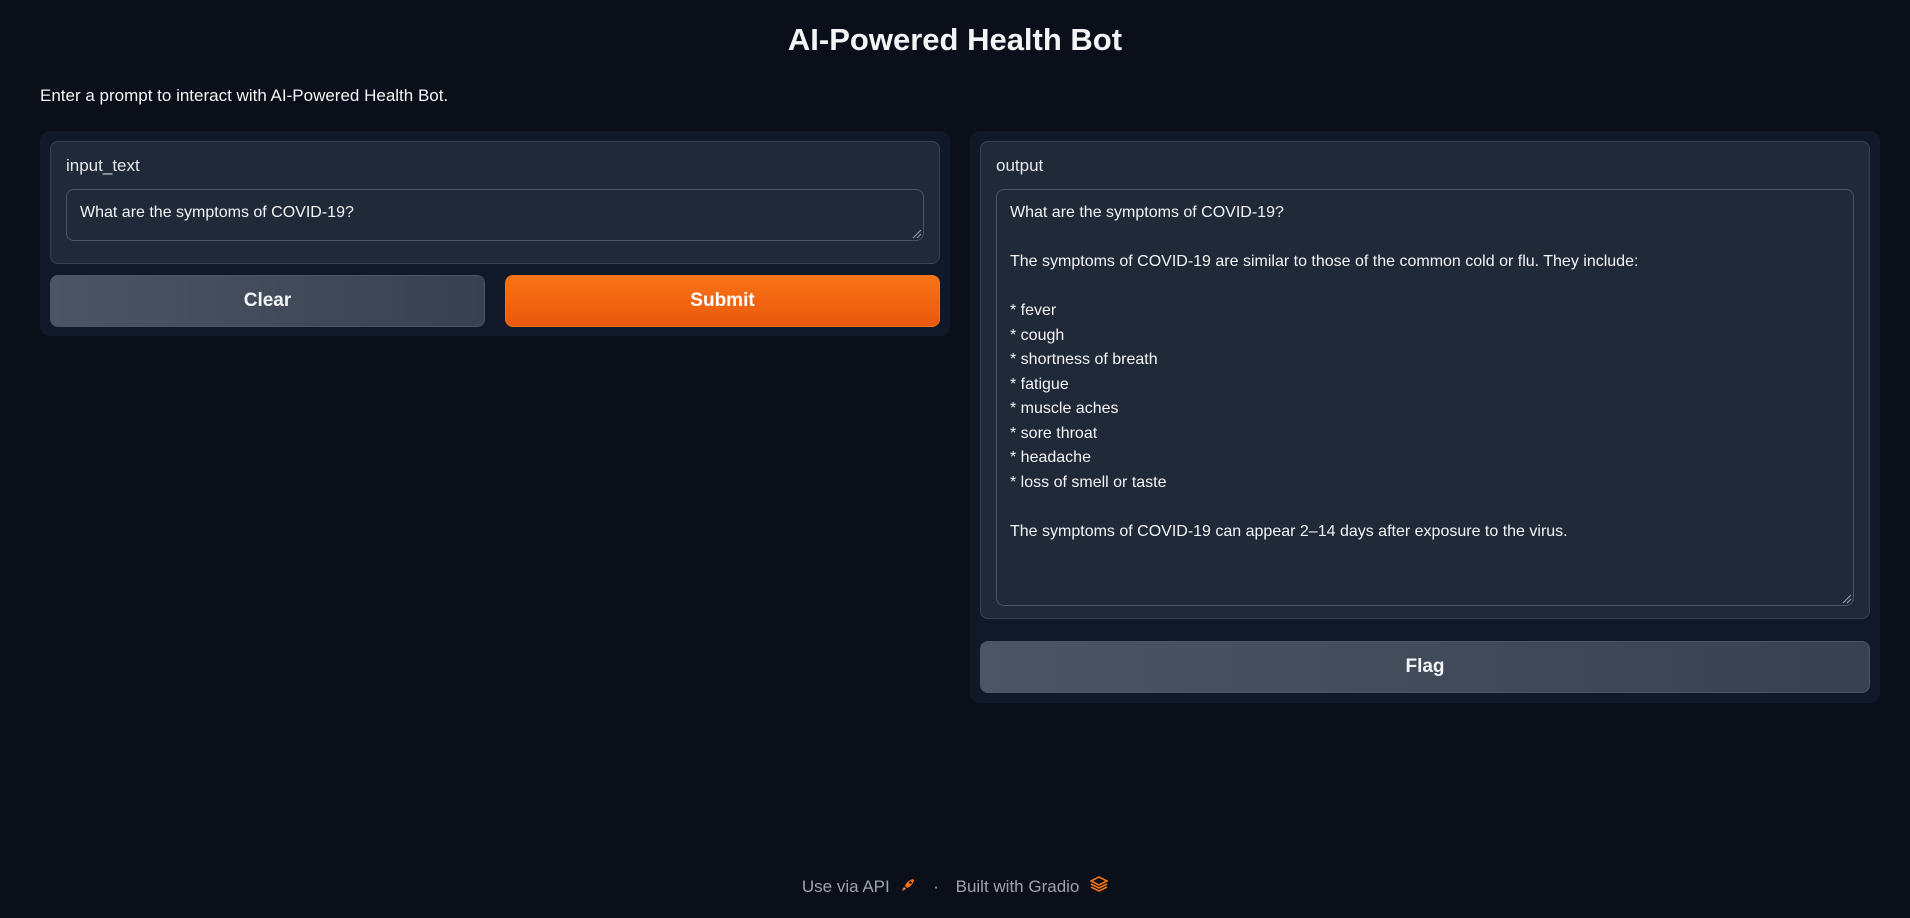 This screenshot has height=918, width=1910. What do you see at coordinates (1017, 886) in the screenshot?
I see `built-with-label: Built with Gradio` at bounding box center [1017, 886].